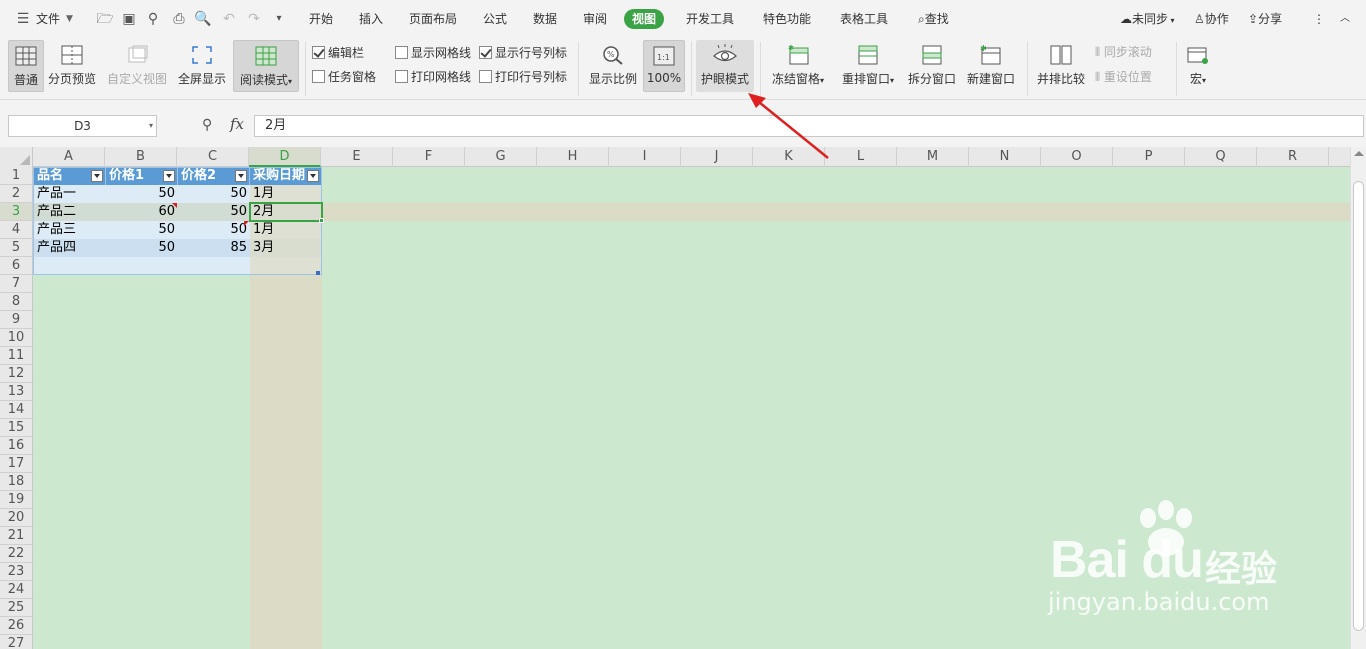  I want to click on column-header-n: N, so click(1005, 157).